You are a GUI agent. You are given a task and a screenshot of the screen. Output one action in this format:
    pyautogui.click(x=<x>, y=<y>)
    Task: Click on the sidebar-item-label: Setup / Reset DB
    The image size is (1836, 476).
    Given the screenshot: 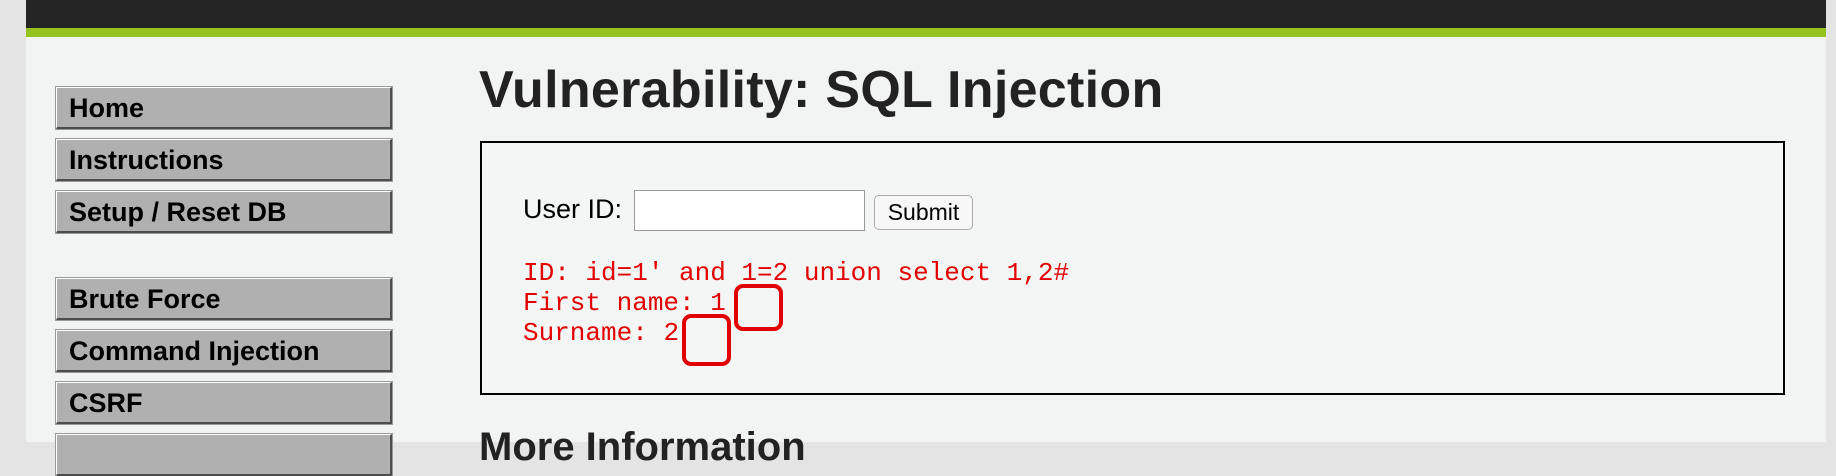 What is the action you would take?
    pyautogui.click(x=178, y=212)
    